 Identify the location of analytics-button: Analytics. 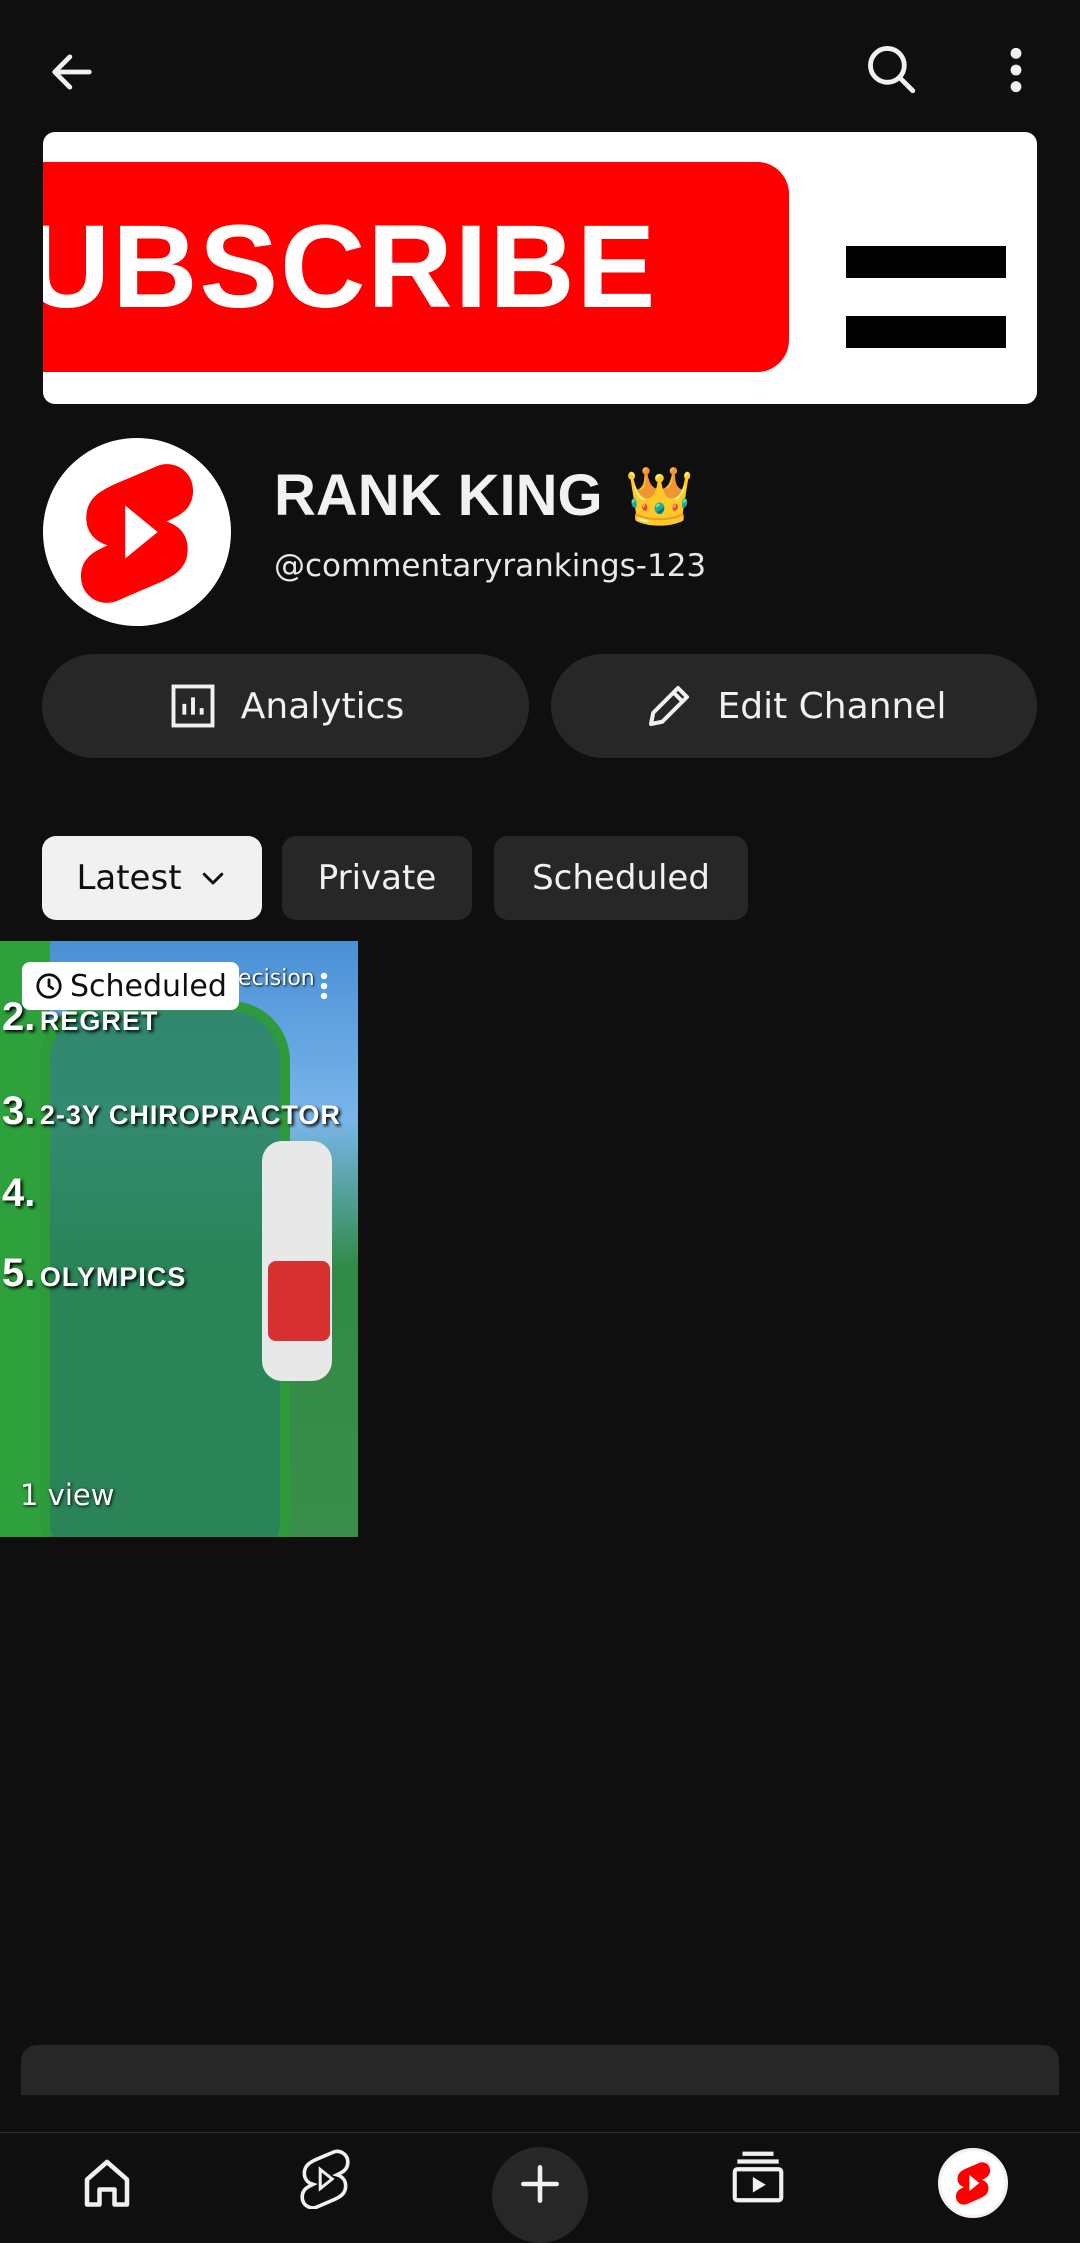
(285, 706).